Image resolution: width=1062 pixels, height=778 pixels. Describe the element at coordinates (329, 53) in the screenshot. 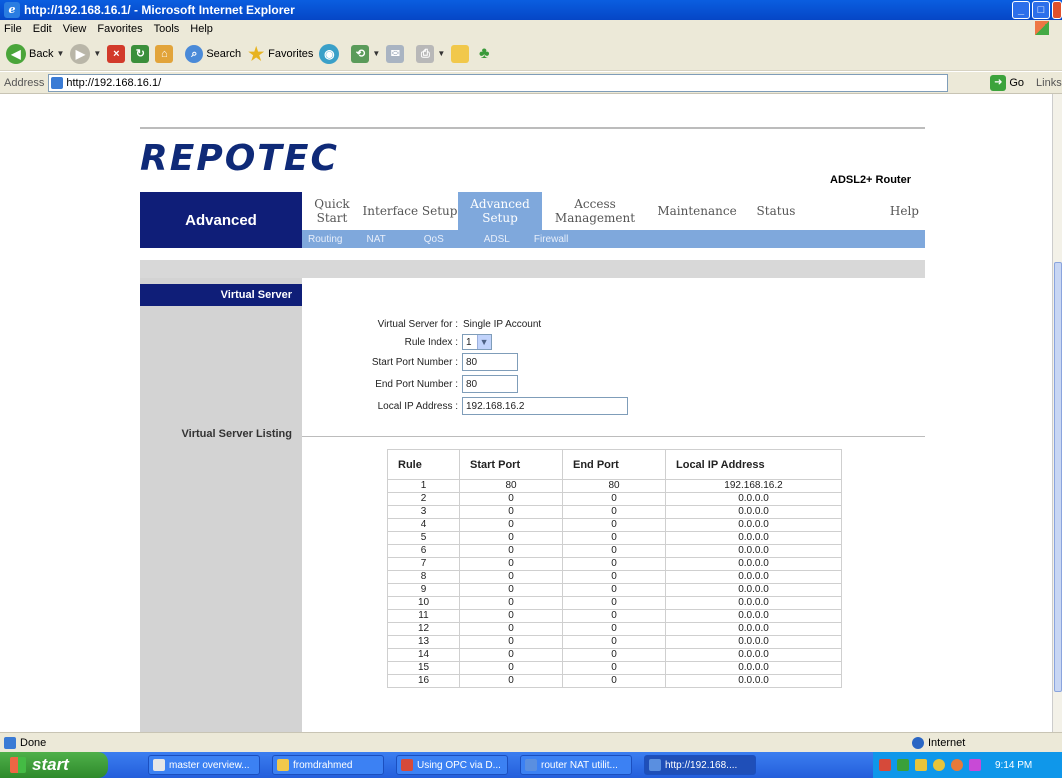

I see `media-button: ◉` at that location.